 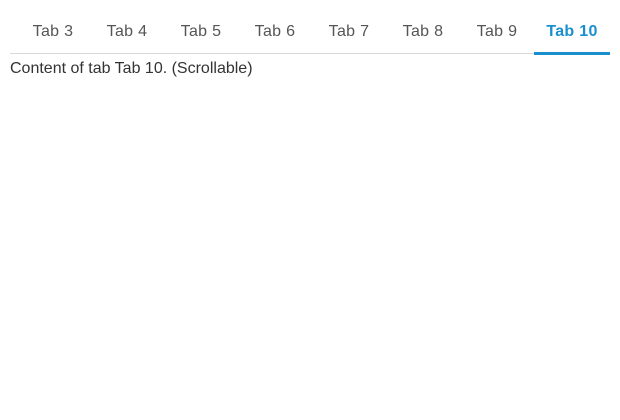 I want to click on active-tab-indicator, so click(x=572, y=53).